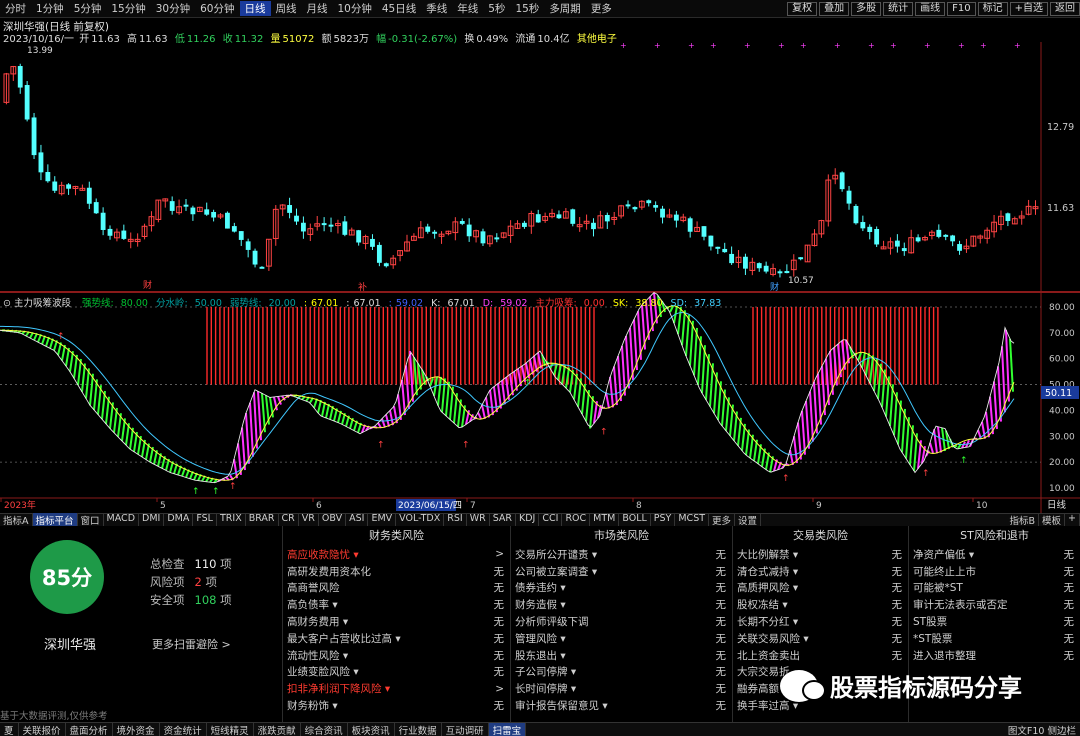 This screenshot has width=1080, height=736. What do you see at coordinates (418, 729) in the screenshot?
I see `bottom-nav-tab: 行业数据` at bounding box center [418, 729].